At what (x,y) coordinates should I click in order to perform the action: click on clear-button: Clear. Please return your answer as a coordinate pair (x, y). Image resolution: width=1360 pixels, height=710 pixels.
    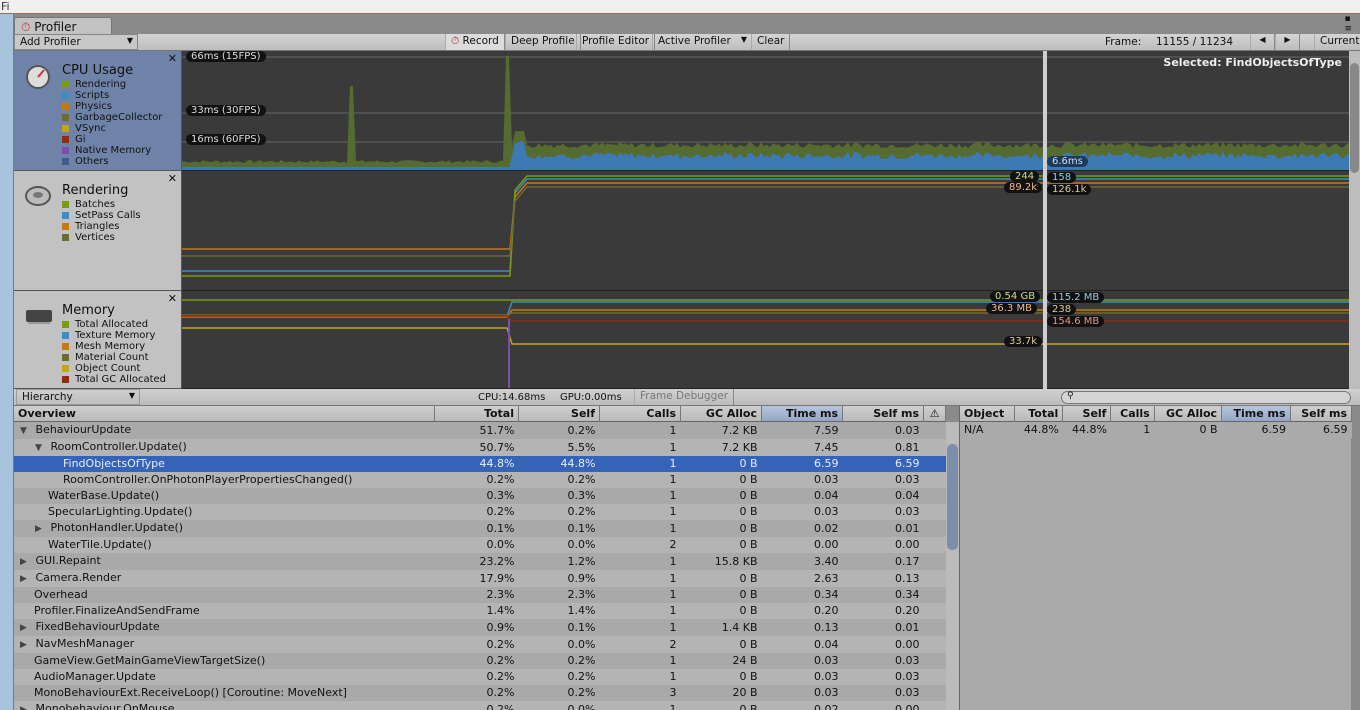
    Looking at the image, I should click on (771, 42).